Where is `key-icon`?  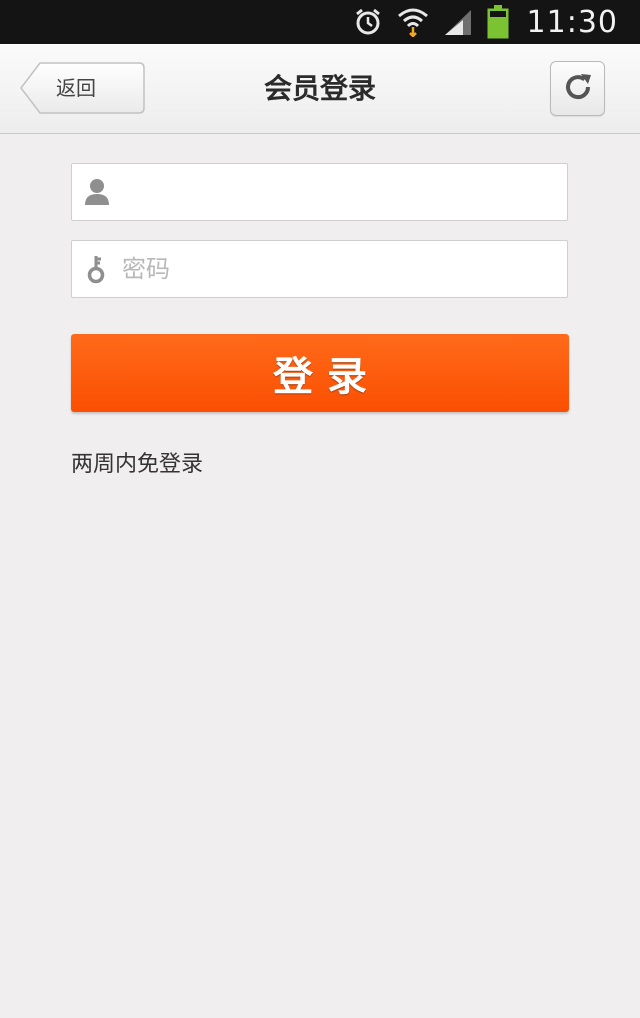 key-icon is located at coordinates (97, 269).